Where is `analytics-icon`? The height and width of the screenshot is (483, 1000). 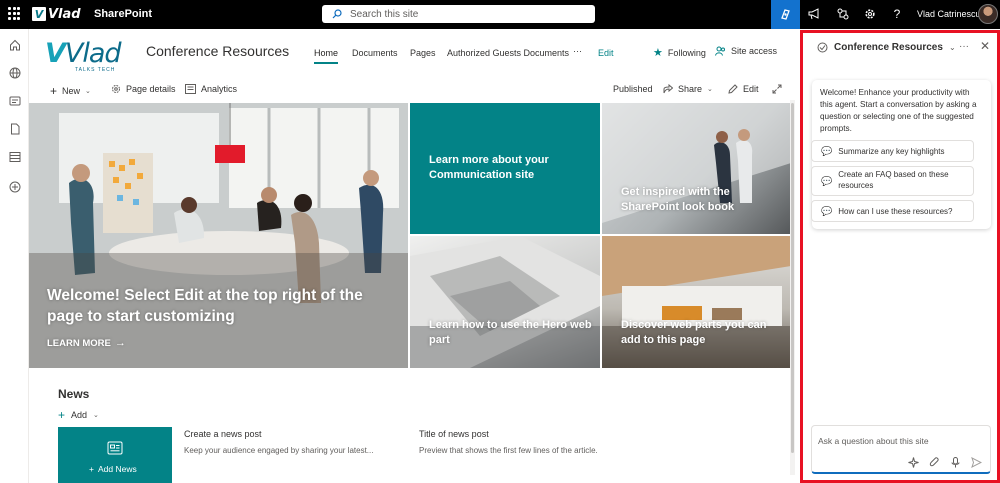 analytics-icon is located at coordinates (190, 89).